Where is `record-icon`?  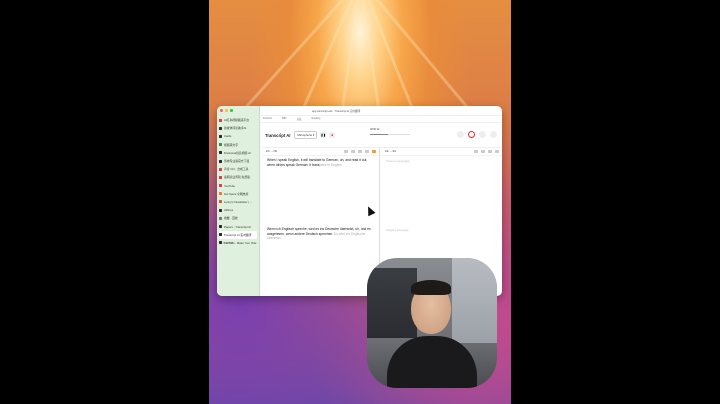
record-icon is located at coordinates (471, 134).